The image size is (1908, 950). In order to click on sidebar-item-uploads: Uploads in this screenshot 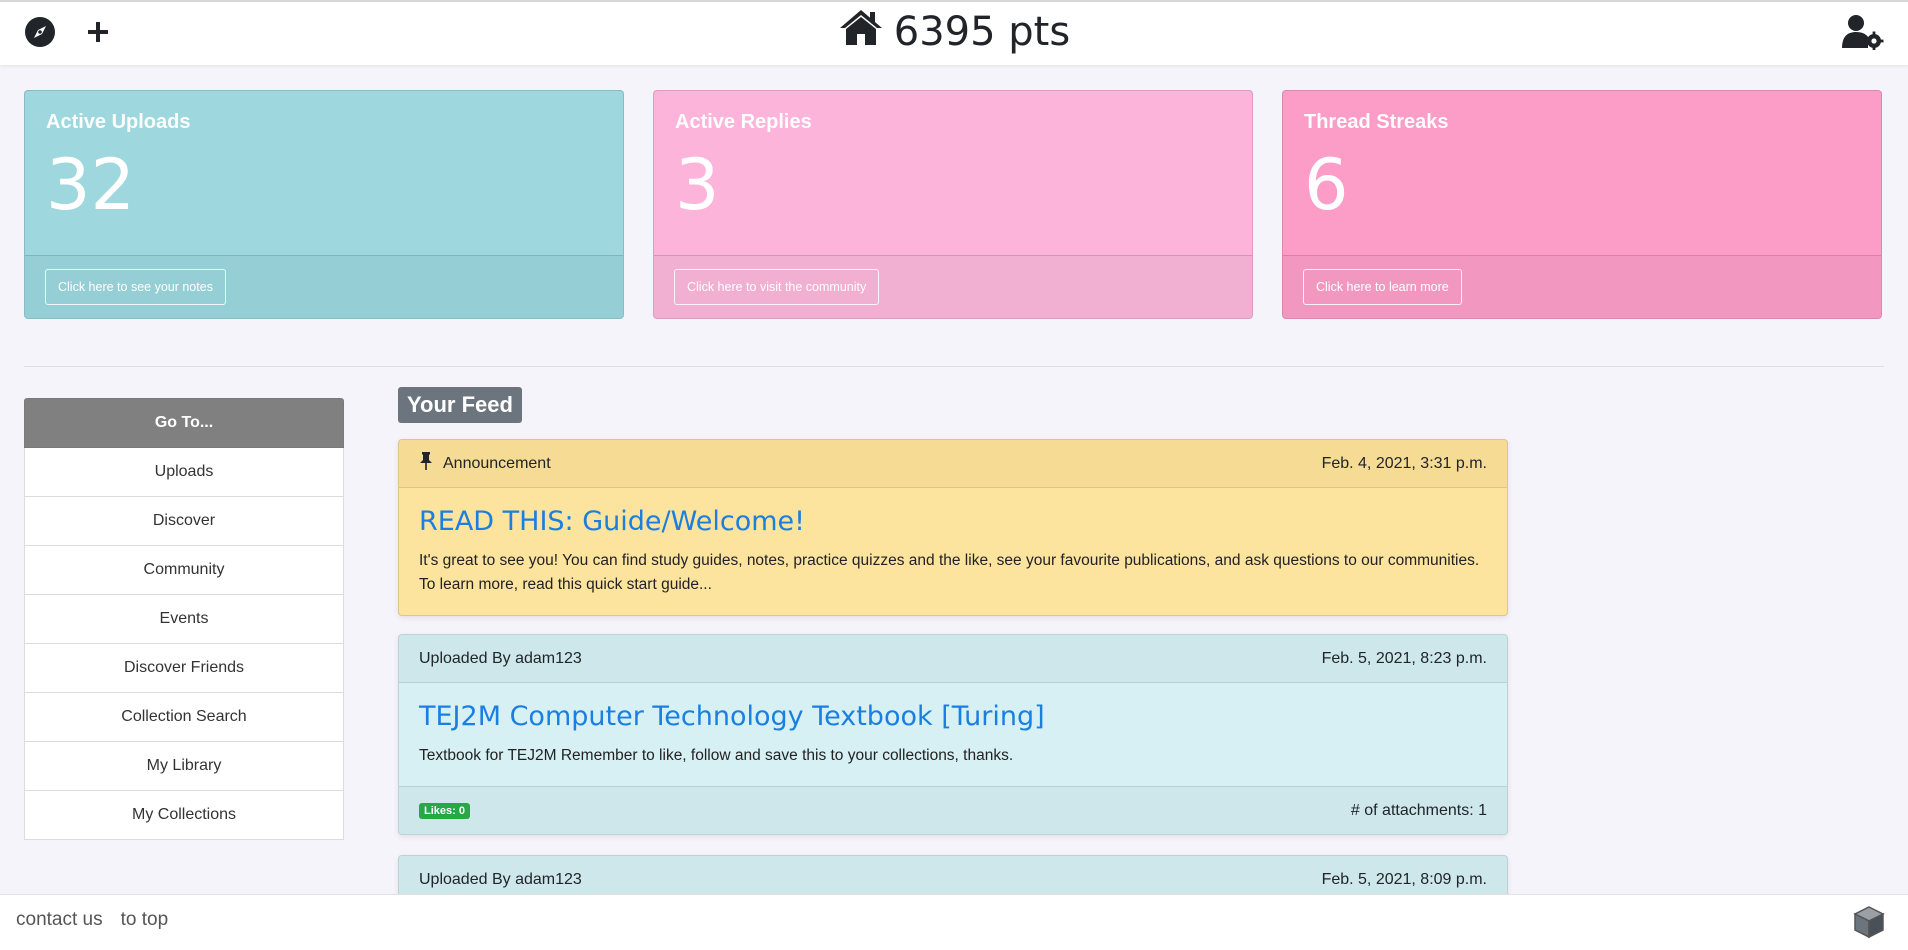, I will do `click(184, 472)`.